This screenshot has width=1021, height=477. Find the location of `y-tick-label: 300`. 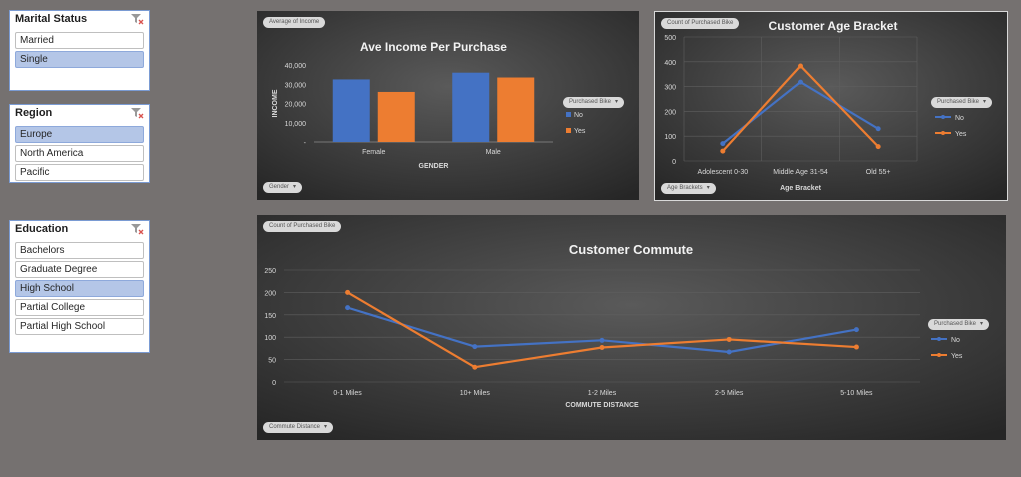

y-tick-label: 300 is located at coordinates (670, 88).